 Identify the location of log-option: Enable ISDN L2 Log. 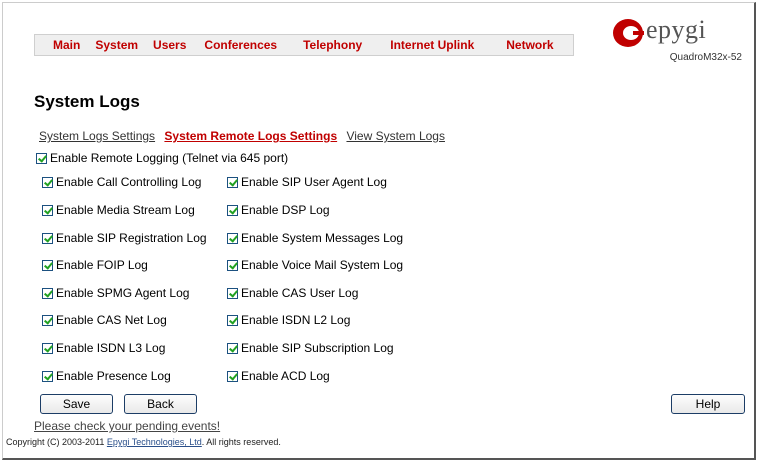
(288, 320).